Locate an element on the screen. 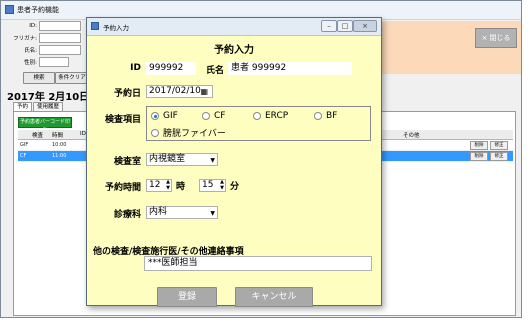  department-label: 診療科 is located at coordinates (127, 215).